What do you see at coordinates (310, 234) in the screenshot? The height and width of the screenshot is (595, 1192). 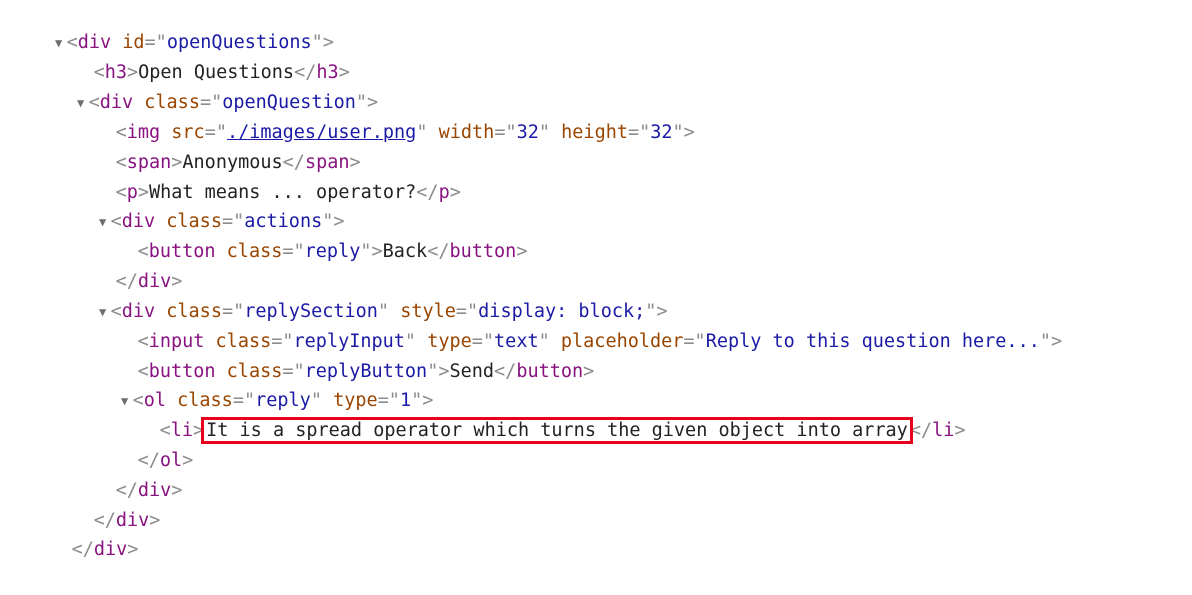 I see `tree-node-back-button: <button class="reply">Back</button>` at bounding box center [310, 234].